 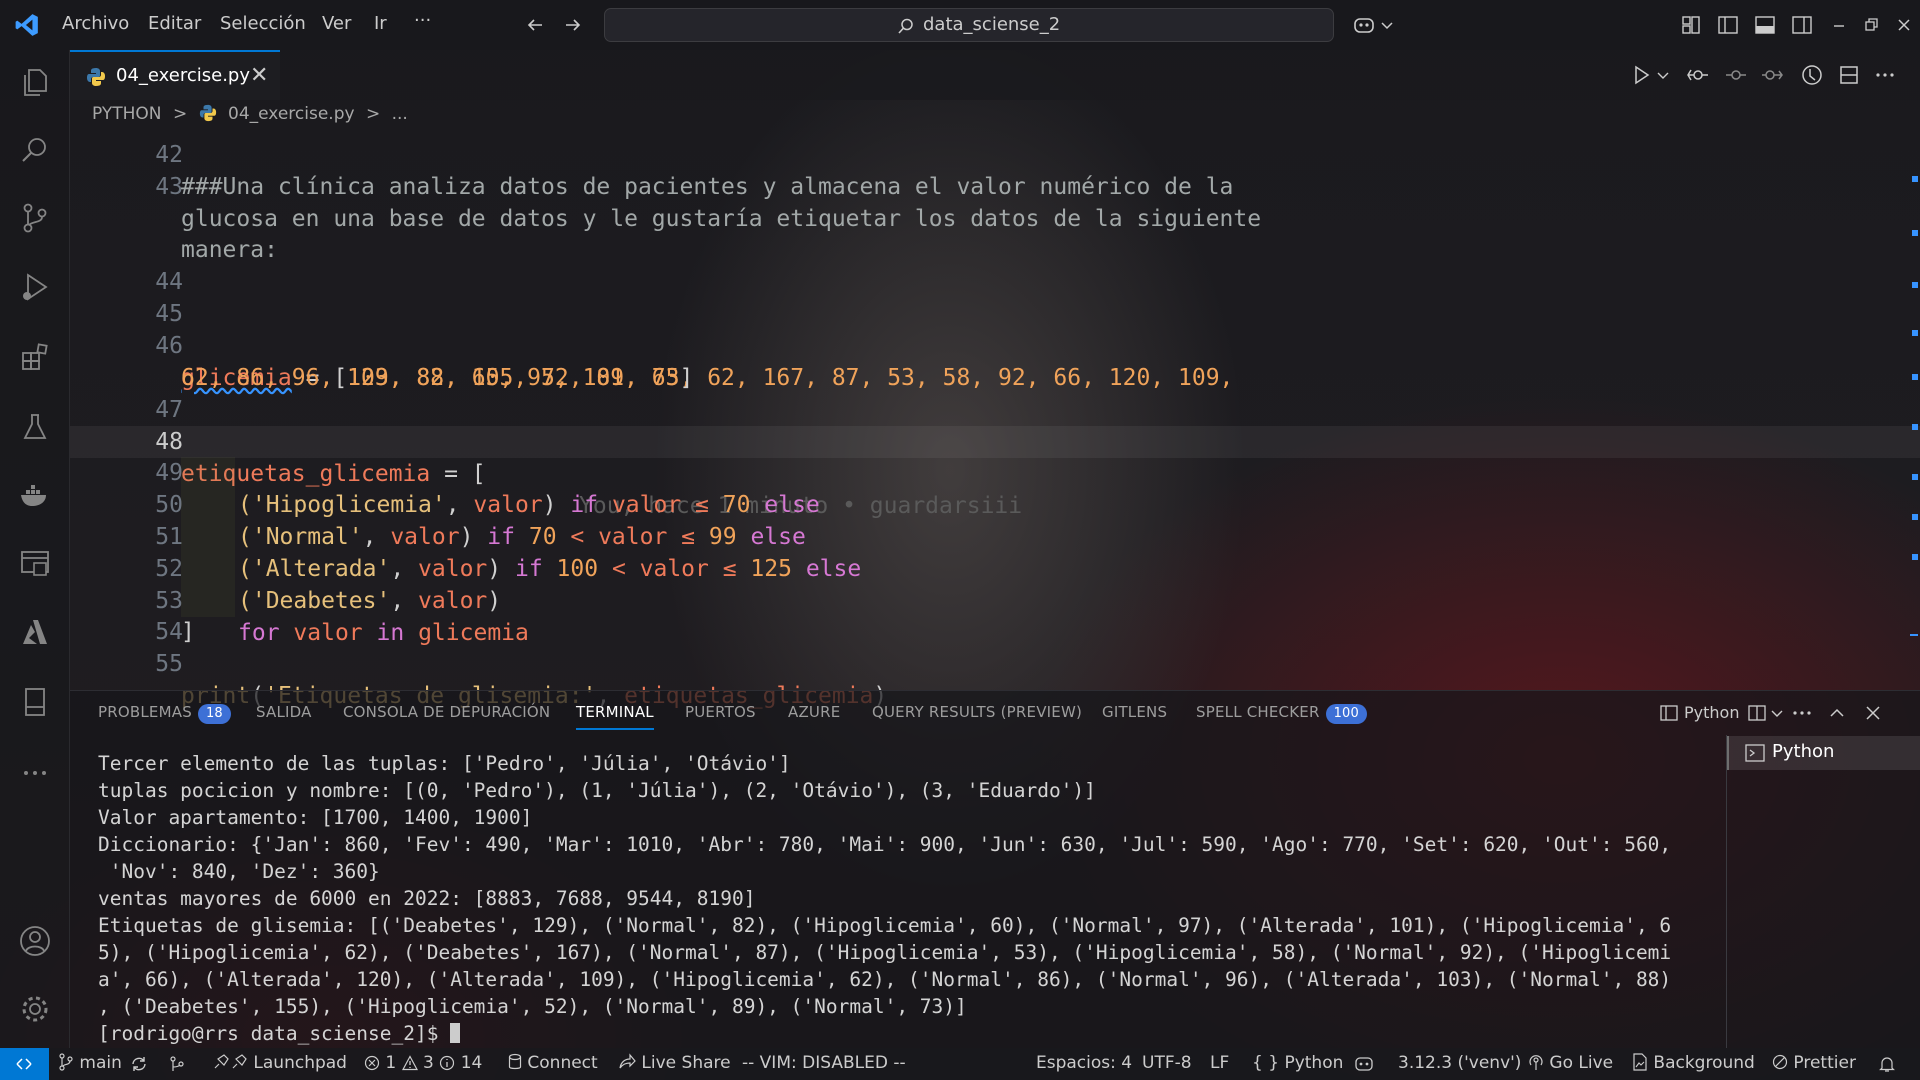 What do you see at coordinates (35, 632) in the screenshot?
I see `azure-icon` at bounding box center [35, 632].